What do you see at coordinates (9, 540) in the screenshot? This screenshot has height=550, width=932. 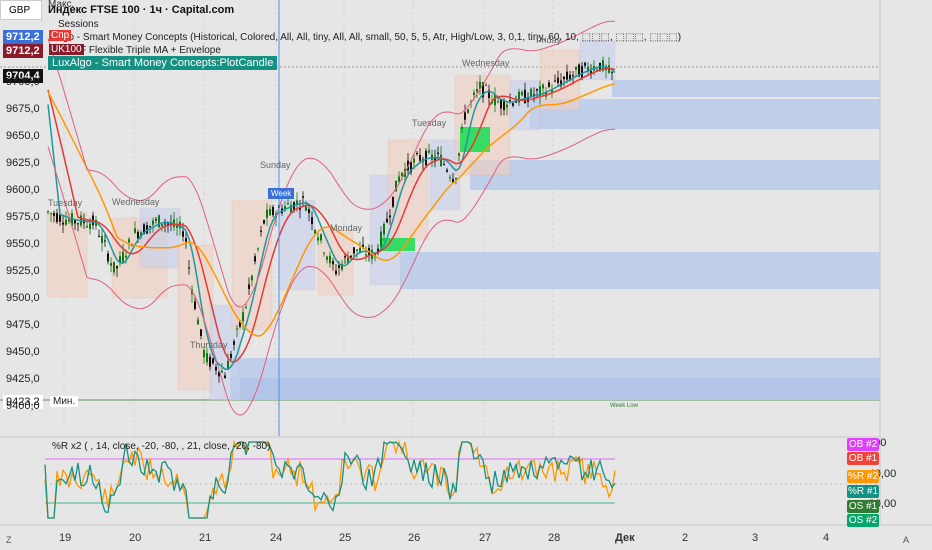 I see `zoom-corner: Z` at bounding box center [9, 540].